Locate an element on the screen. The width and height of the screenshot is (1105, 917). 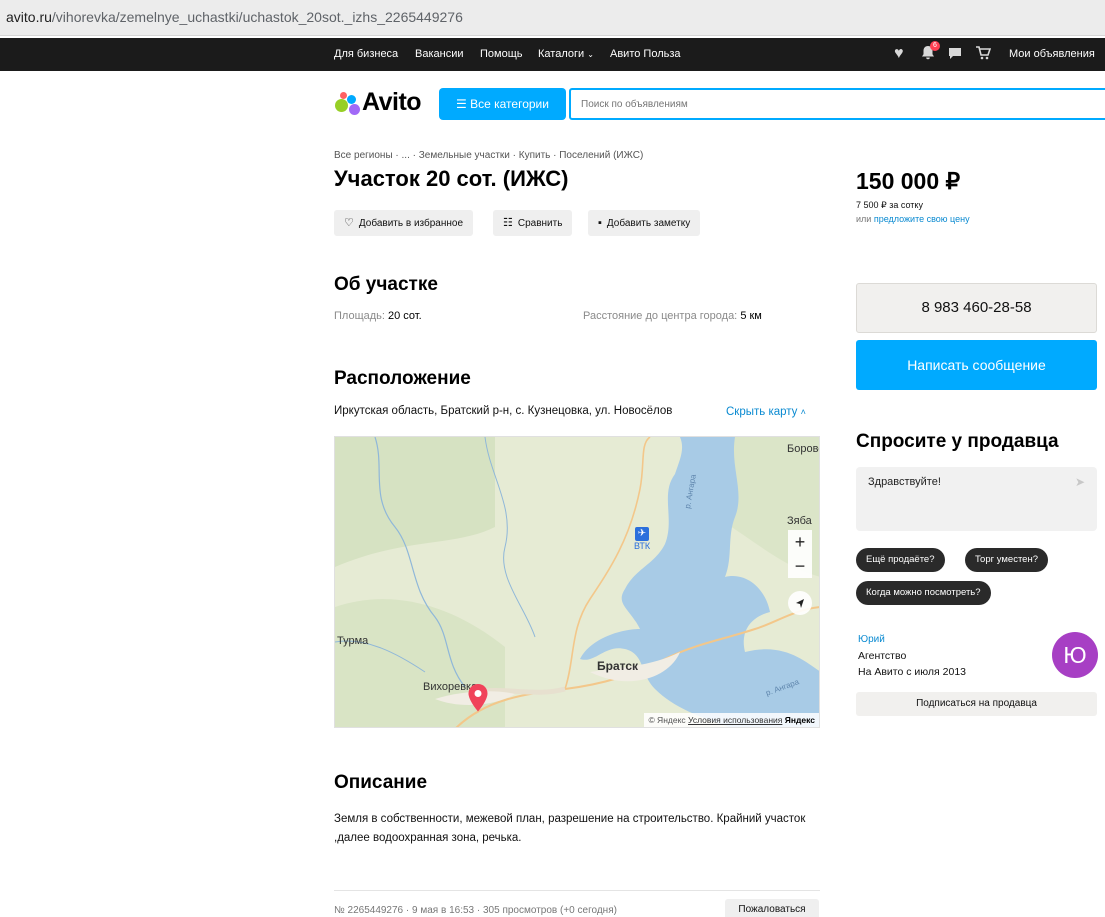
distance-param: Расстояние до центра города: 5 км is located at coordinates (672, 316).